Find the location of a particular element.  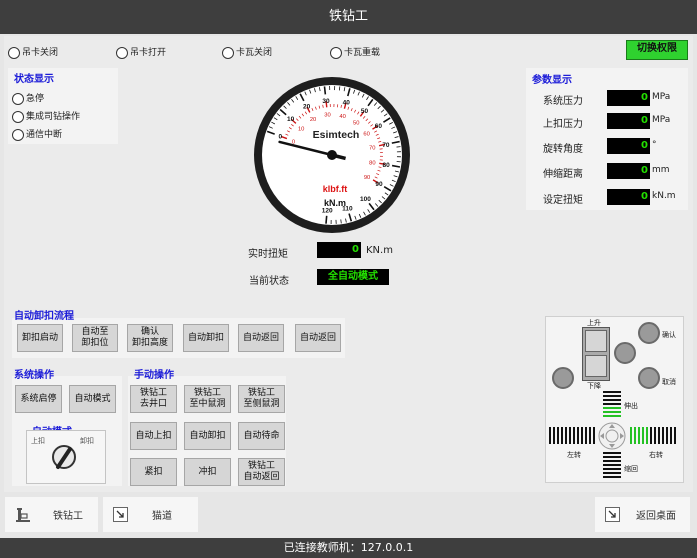

gauge-outer-label: 90 is located at coordinates (379, 184).